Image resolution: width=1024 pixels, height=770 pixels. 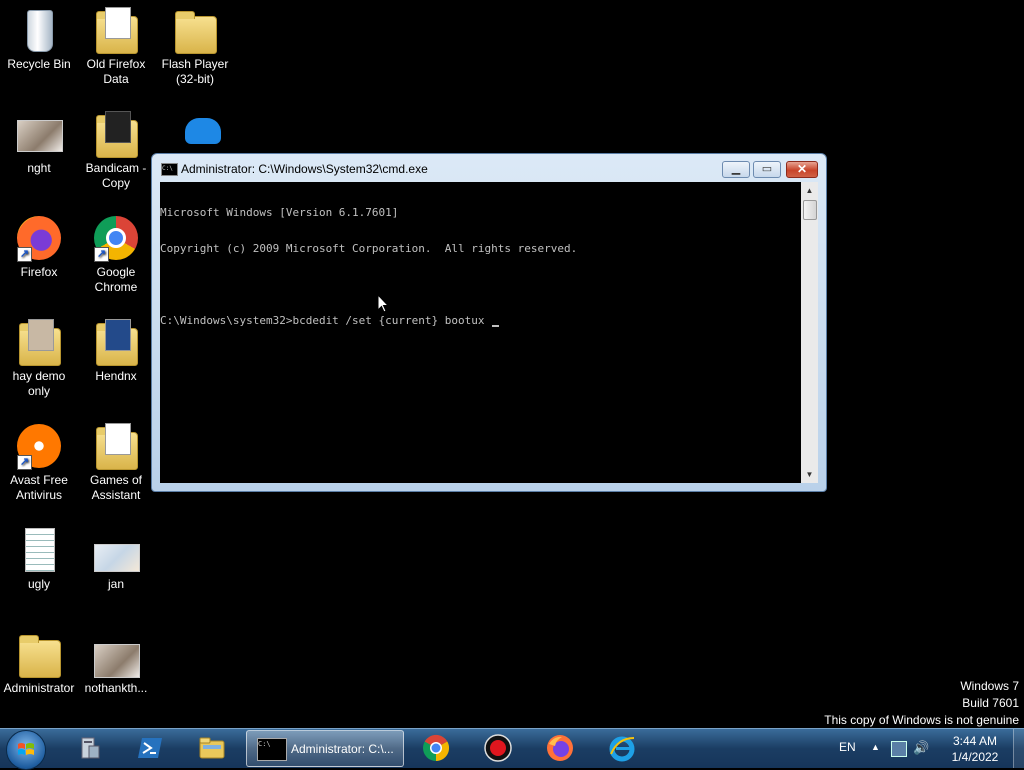 What do you see at coordinates (847, 747) in the screenshot?
I see `language-indicator: EN` at bounding box center [847, 747].